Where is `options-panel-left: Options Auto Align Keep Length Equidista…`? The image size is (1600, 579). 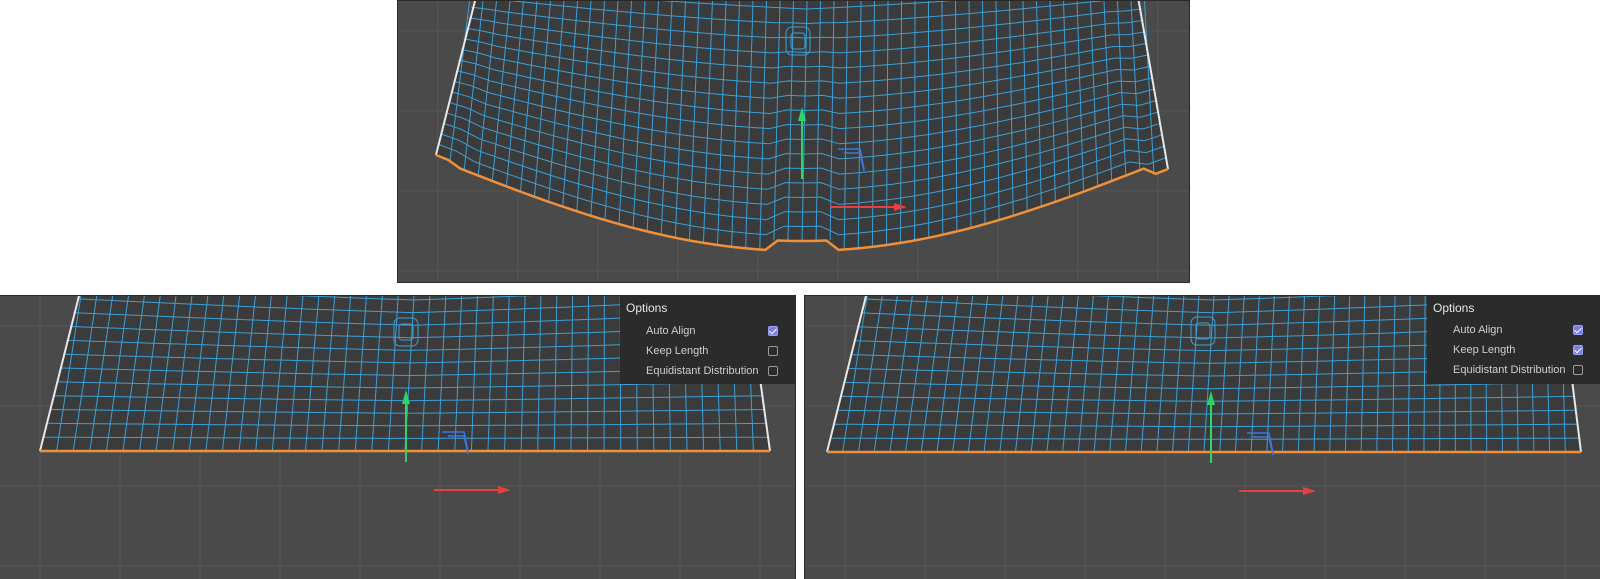 options-panel-left: Options Auto Align Keep Length Equidista… is located at coordinates (707, 340).